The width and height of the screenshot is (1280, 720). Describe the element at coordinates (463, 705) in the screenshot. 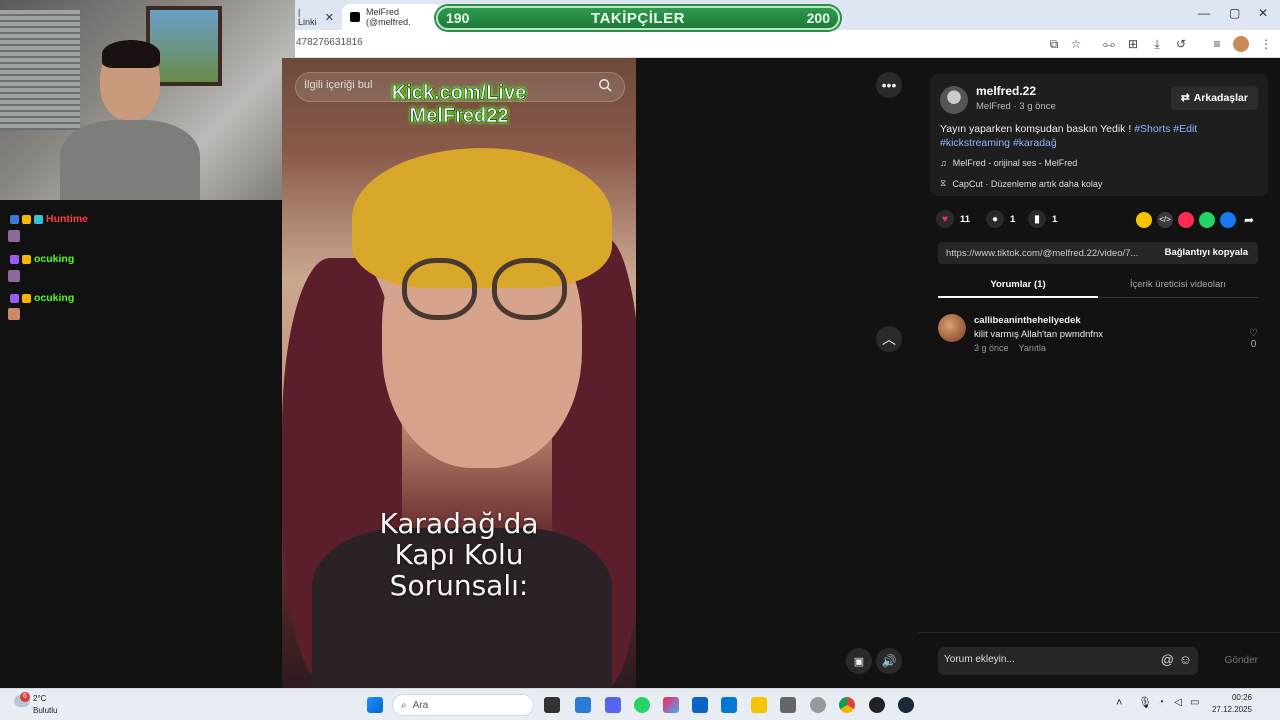

I see `taskbar-search: ⌕ Ara` at that location.